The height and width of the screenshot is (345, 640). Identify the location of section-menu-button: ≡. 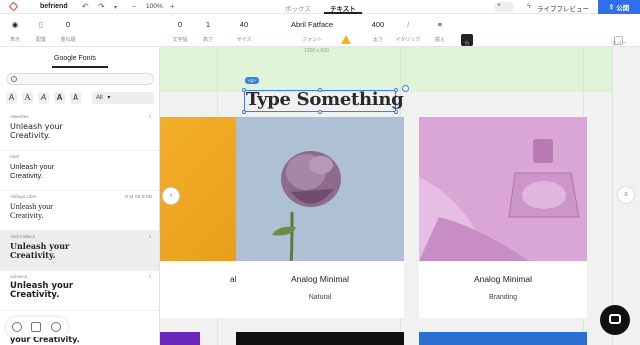
(626, 195).